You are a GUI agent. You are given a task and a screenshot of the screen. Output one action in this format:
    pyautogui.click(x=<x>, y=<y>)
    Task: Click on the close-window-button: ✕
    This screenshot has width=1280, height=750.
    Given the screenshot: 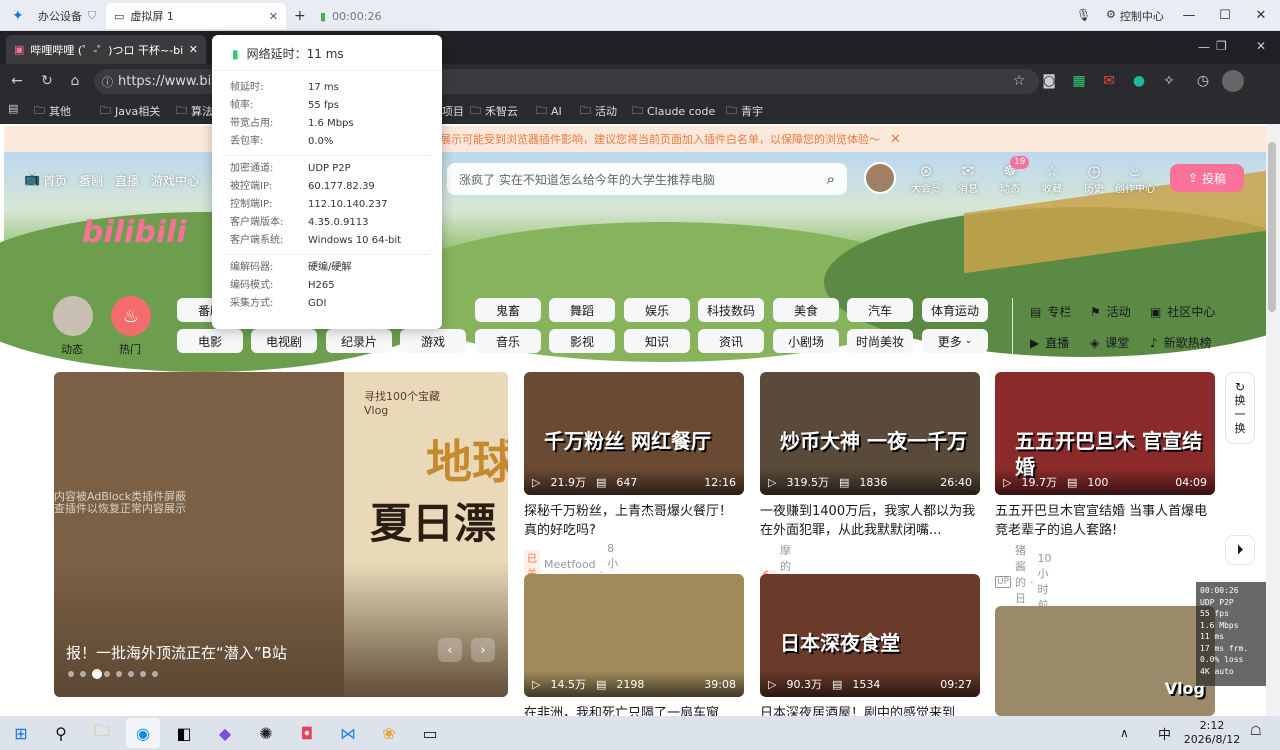 What is the action you would take?
    pyautogui.click(x=1259, y=15)
    